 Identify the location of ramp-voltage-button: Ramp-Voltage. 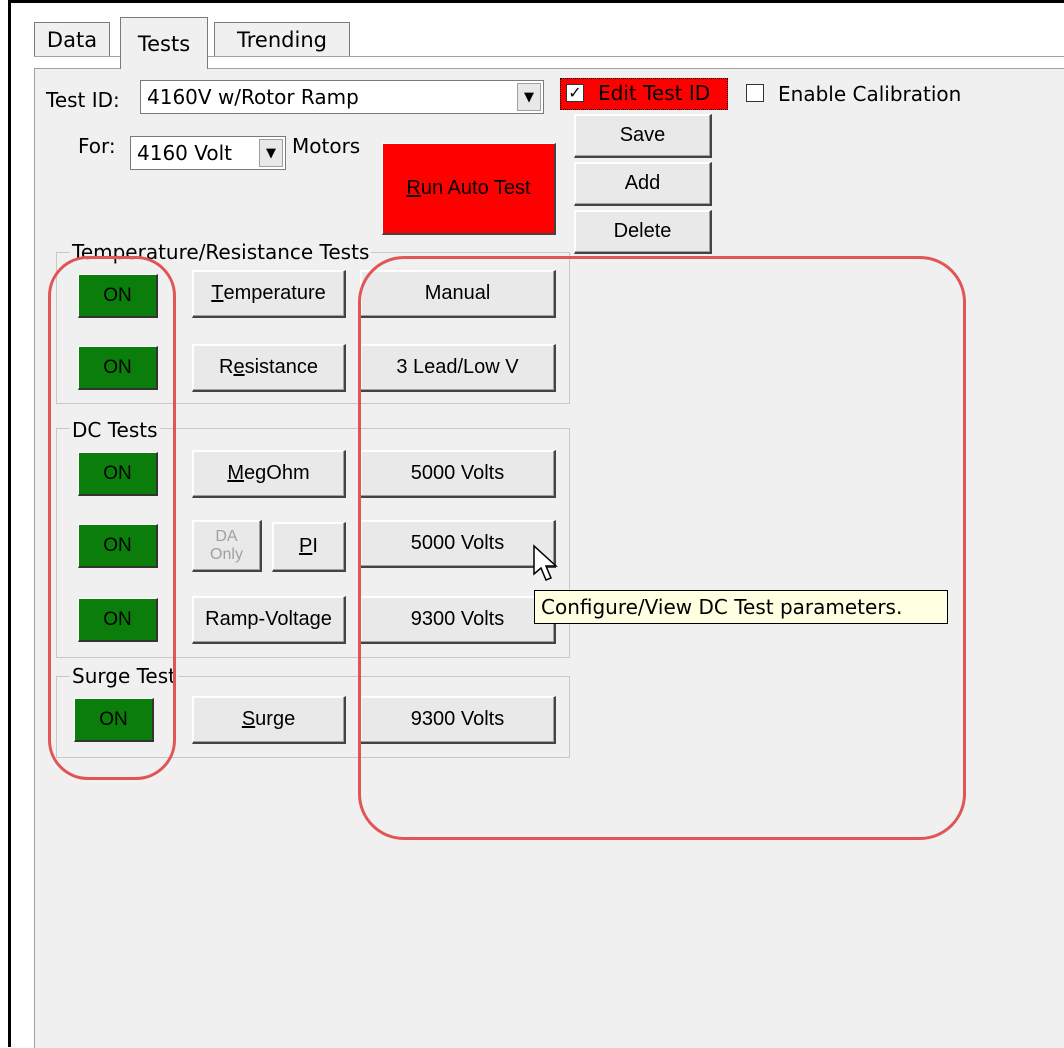
(269, 620).